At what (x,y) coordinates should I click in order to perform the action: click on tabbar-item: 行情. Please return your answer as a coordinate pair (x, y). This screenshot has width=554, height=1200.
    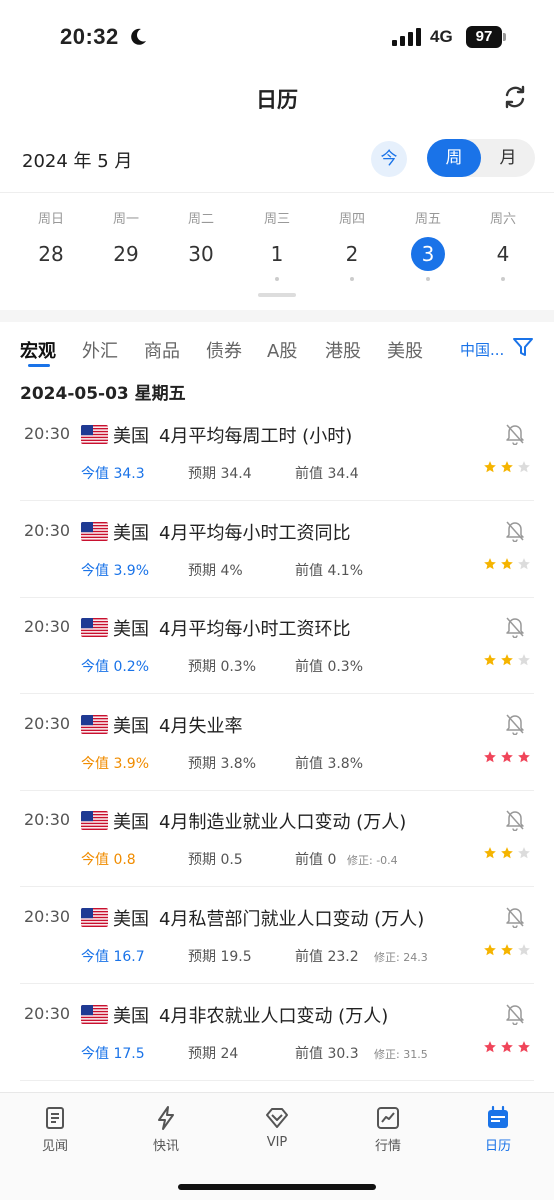
    Looking at the image, I should click on (388, 1129).